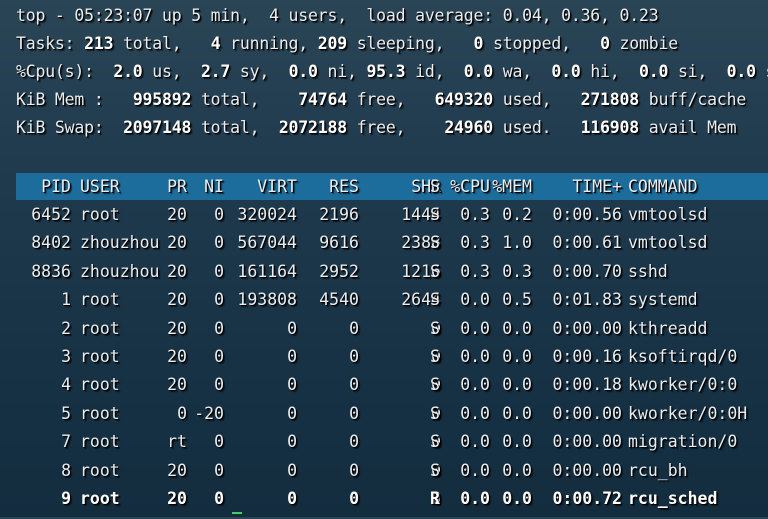 This screenshot has width=768, height=519. Describe the element at coordinates (66, 470) in the screenshot. I see `cell-pid: 8` at that location.